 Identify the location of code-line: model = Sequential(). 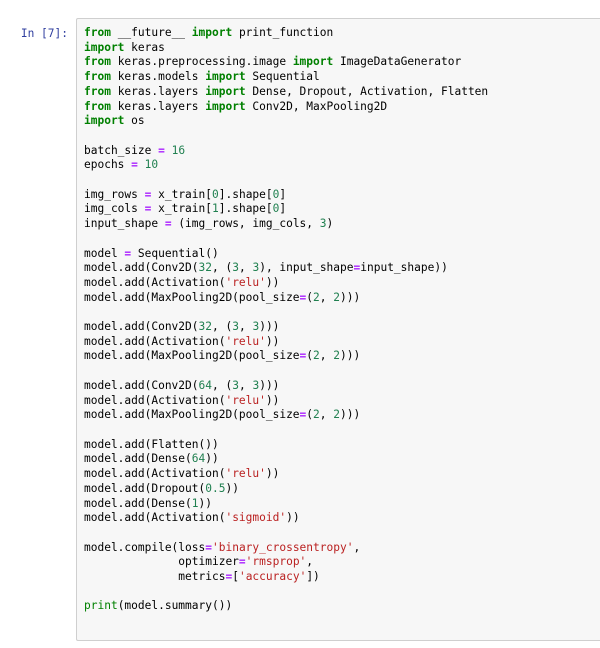
(151, 253).